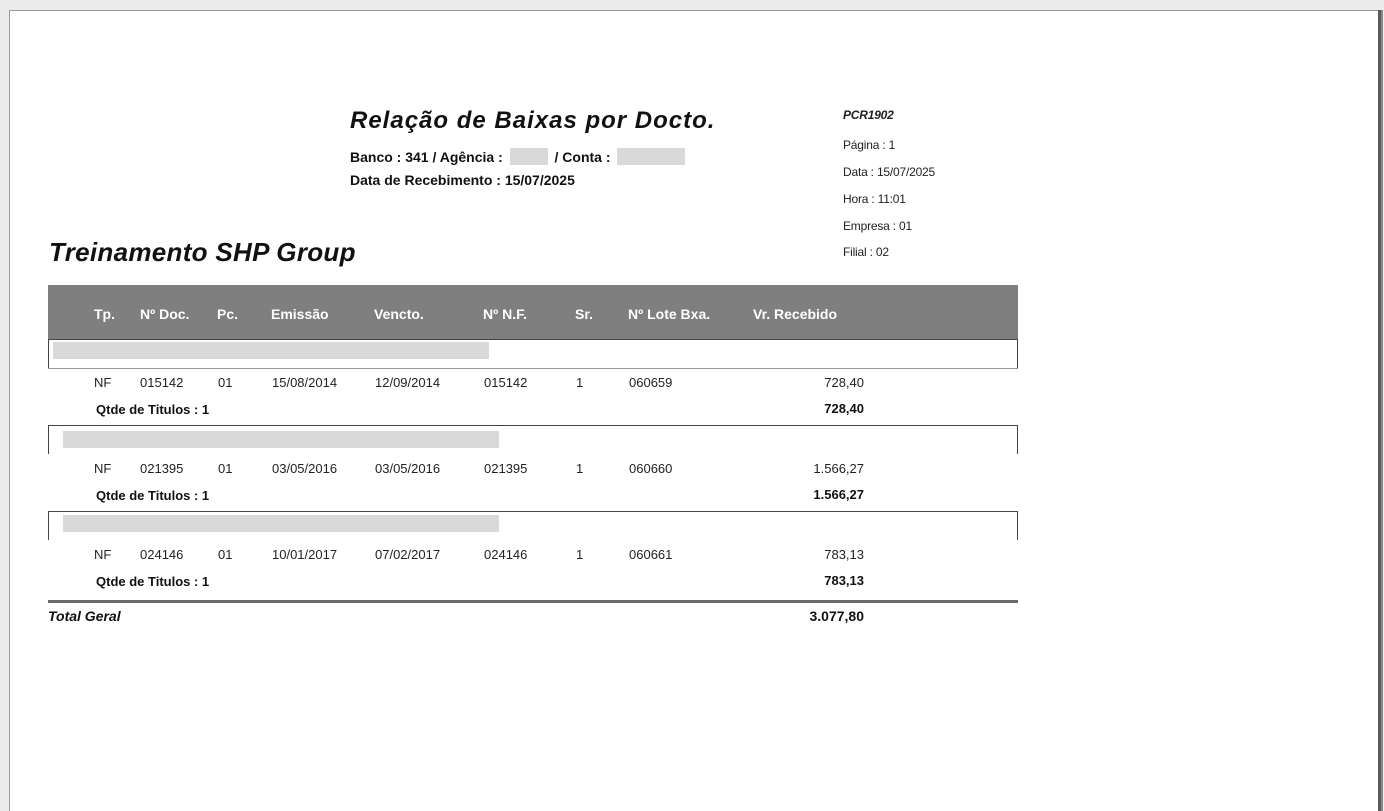 The height and width of the screenshot is (811, 1384). I want to click on bank-line-mid: / Conta :, so click(582, 157).